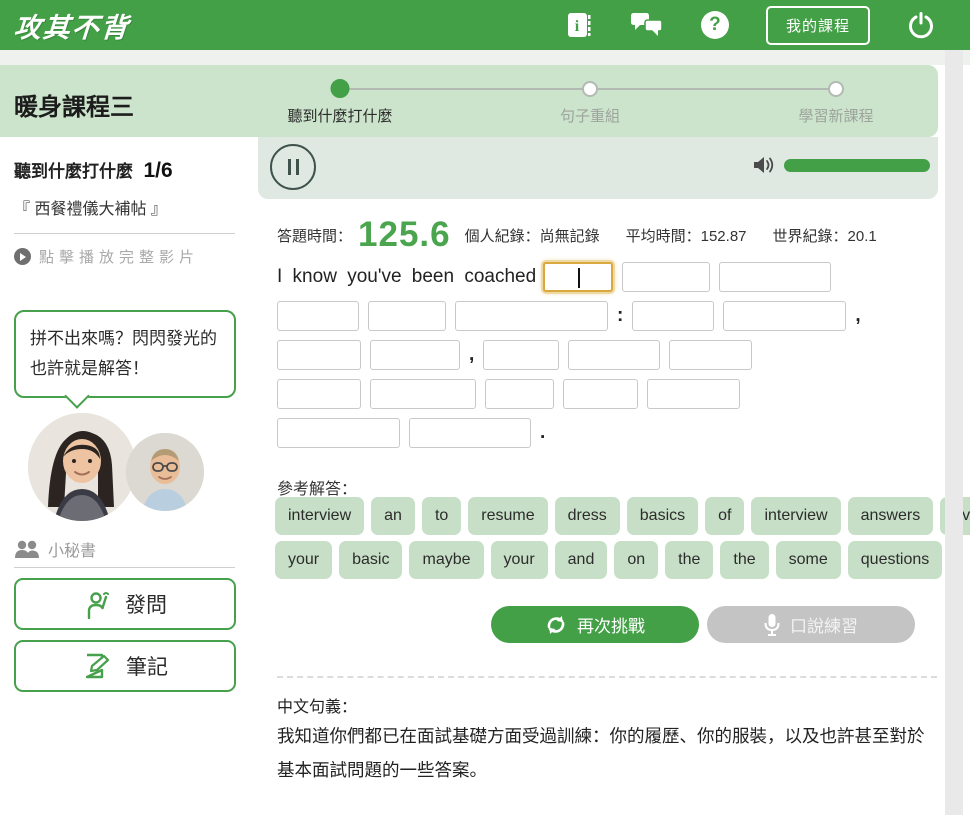  I want to click on header-divider-strip, so click(485, 57).